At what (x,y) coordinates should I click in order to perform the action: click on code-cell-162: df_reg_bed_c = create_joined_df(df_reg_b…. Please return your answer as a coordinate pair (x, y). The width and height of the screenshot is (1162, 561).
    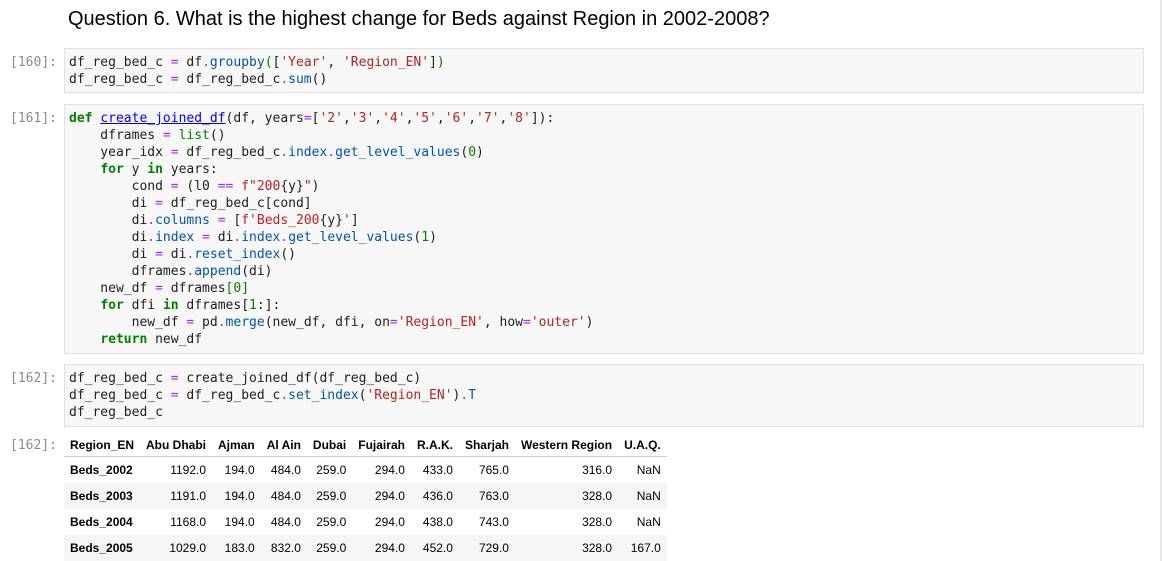
    Looking at the image, I should click on (604, 395).